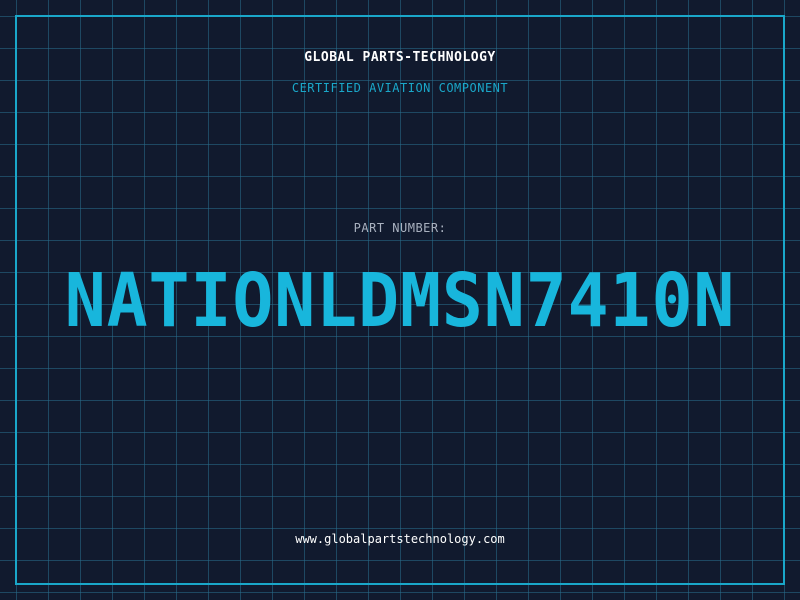 The width and height of the screenshot is (800, 600). I want to click on website-url: www.globalpartstechnology.com, so click(400, 539).